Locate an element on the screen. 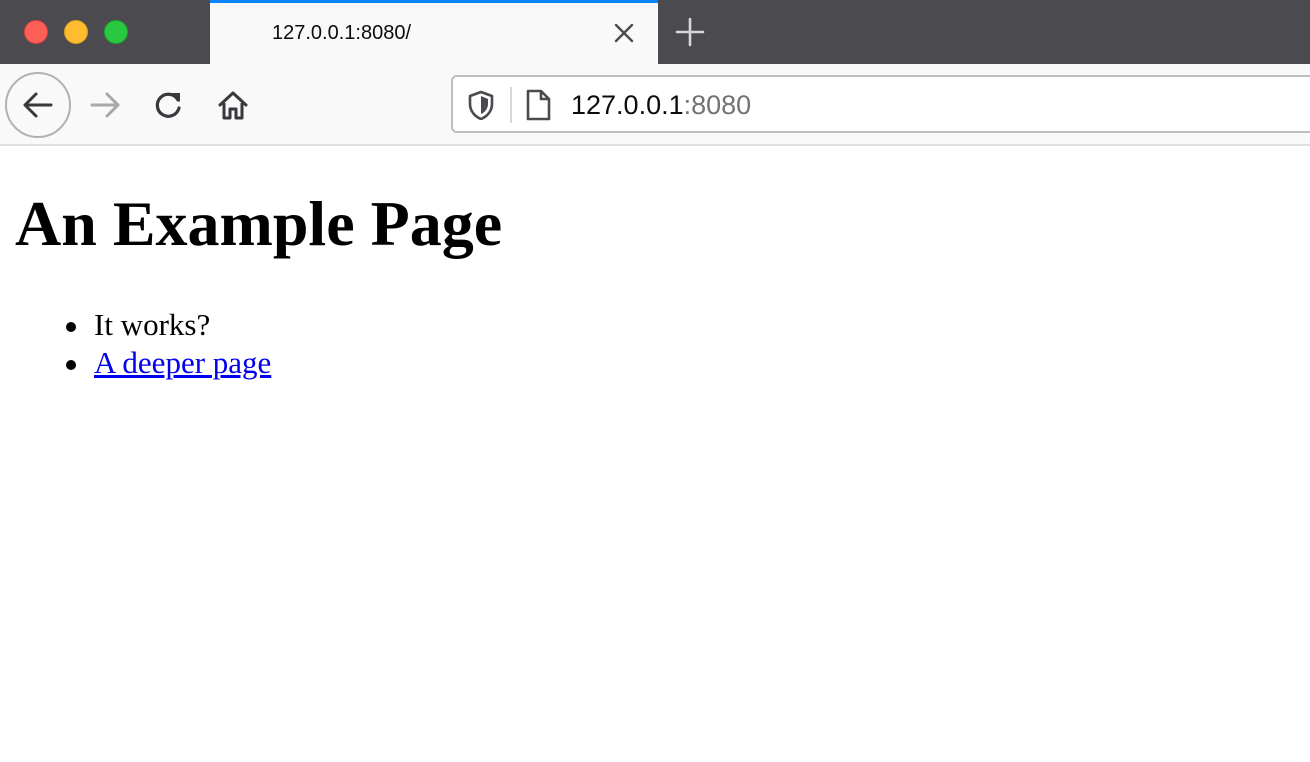 Image resolution: width=1310 pixels, height=762 pixels. url-host: 127.0.0.1 is located at coordinates (627, 105).